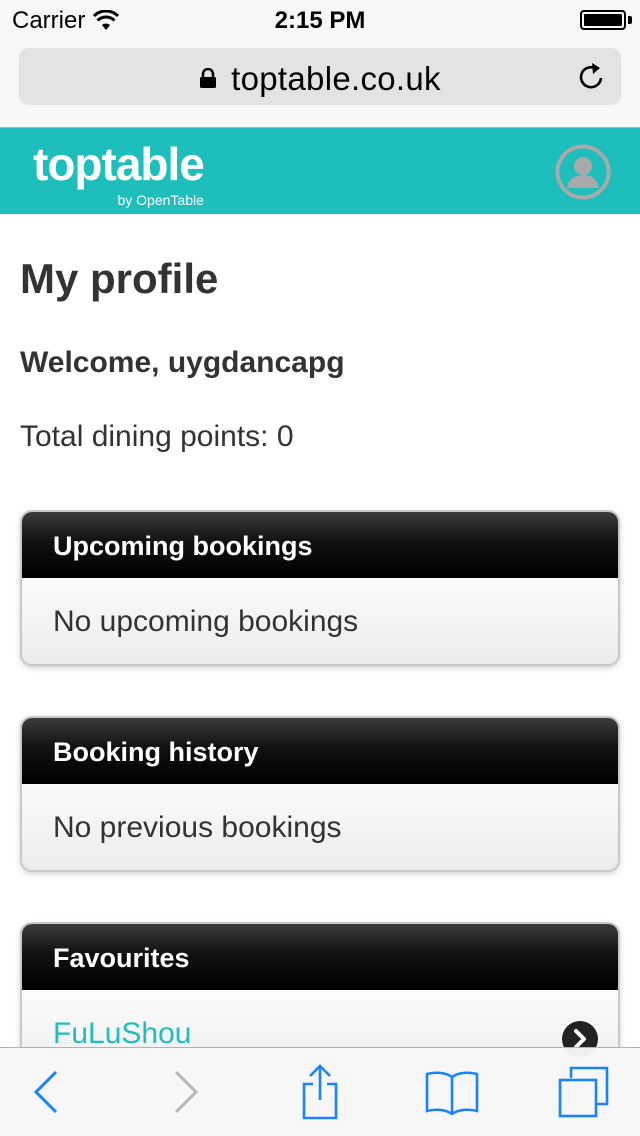 The width and height of the screenshot is (640, 1136). I want to click on upcoming-bookings-empty: No upcoming bookings, so click(320, 621).